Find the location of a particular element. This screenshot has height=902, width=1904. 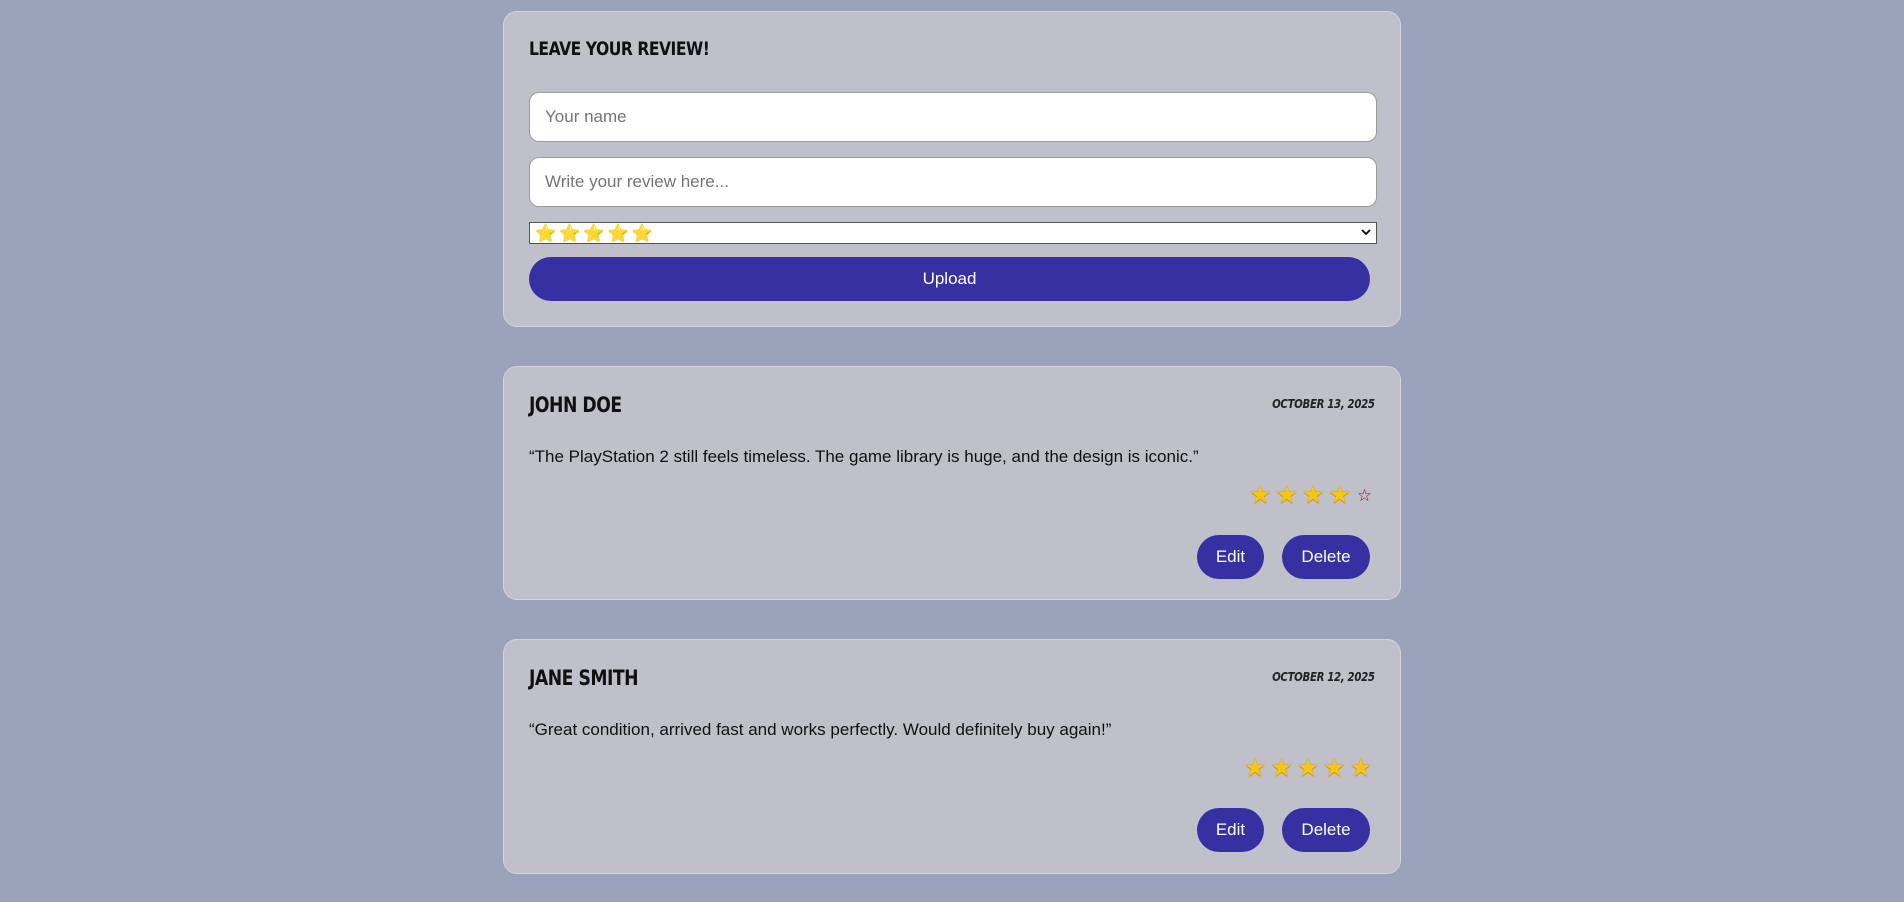

review-rating: ★ ★ ★ ★ ★ is located at coordinates (1308, 768).